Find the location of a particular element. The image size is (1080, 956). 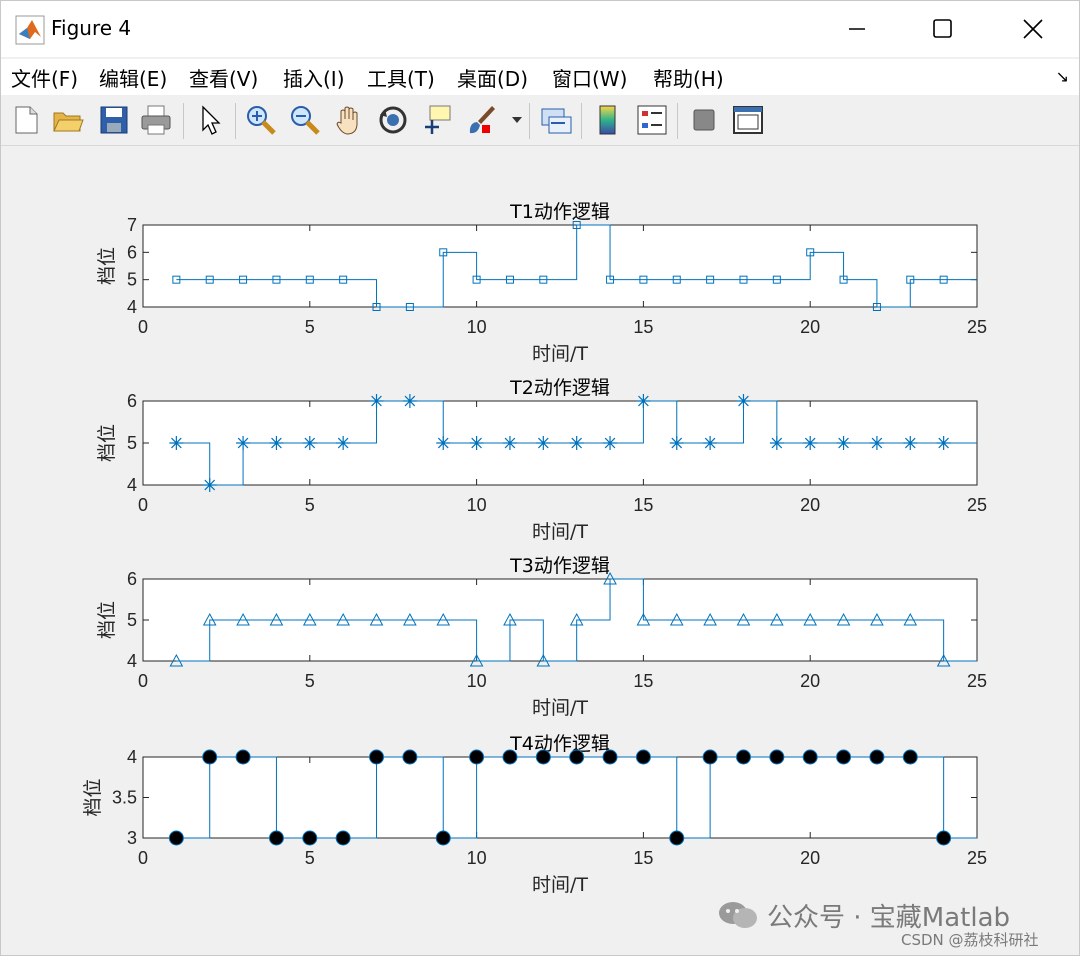

menu-window: 窗口(W) is located at coordinates (589, 77).